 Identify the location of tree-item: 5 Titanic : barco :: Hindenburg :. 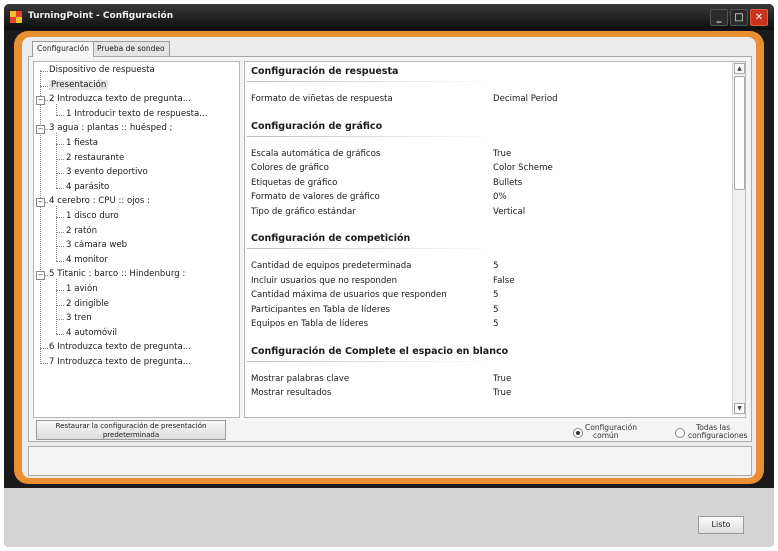
(117, 274).